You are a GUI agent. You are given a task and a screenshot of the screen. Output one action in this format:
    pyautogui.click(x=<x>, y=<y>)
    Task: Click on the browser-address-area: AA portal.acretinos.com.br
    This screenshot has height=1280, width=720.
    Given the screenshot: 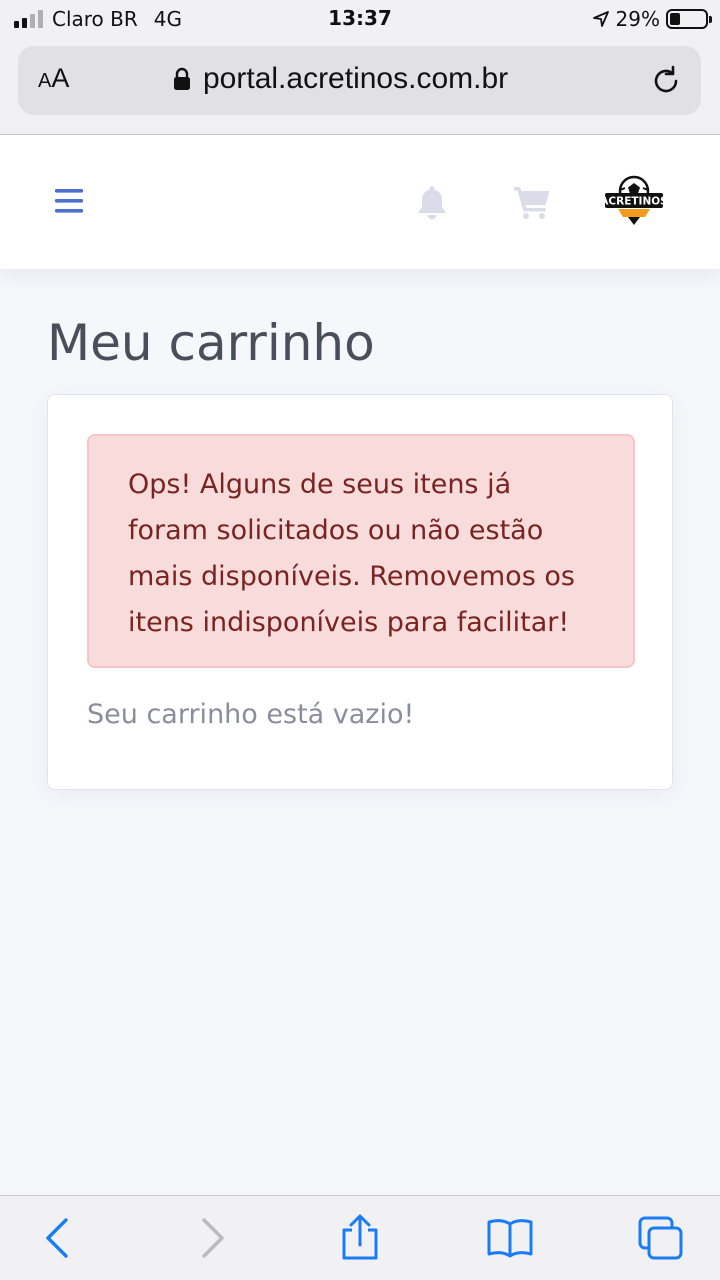 What is the action you would take?
    pyautogui.click(x=360, y=86)
    